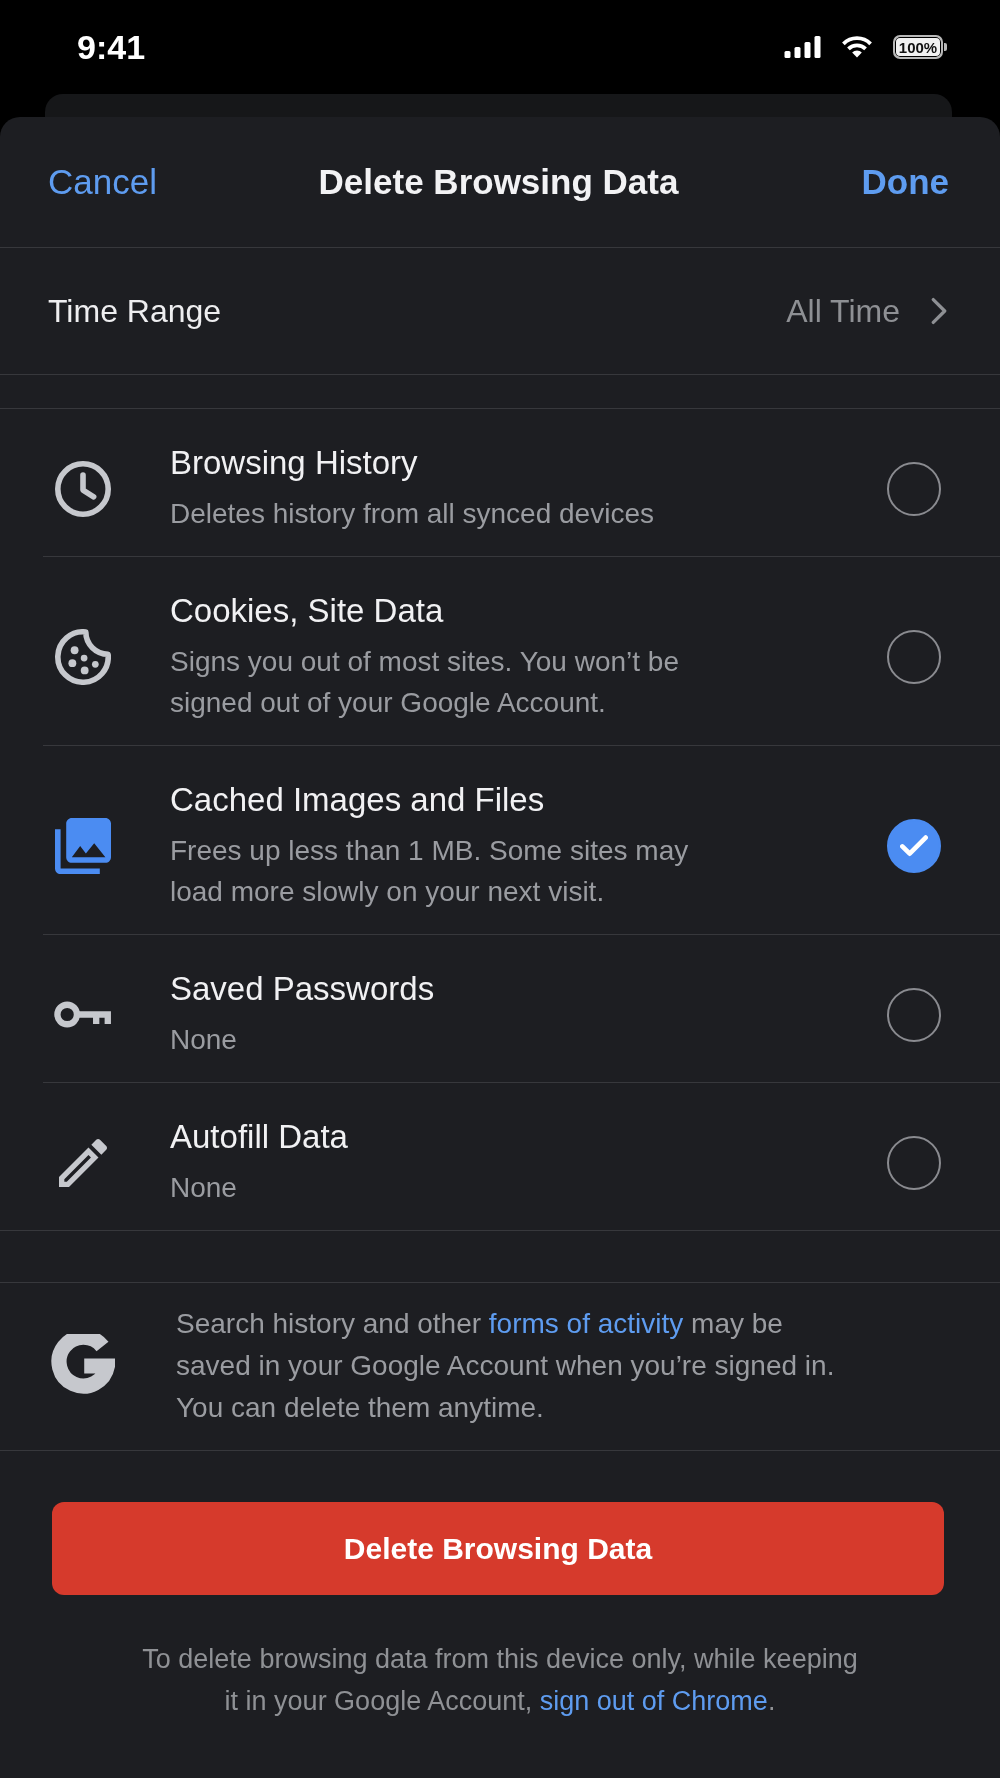  I want to click on cancel-button: Cancel, so click(102, 182).